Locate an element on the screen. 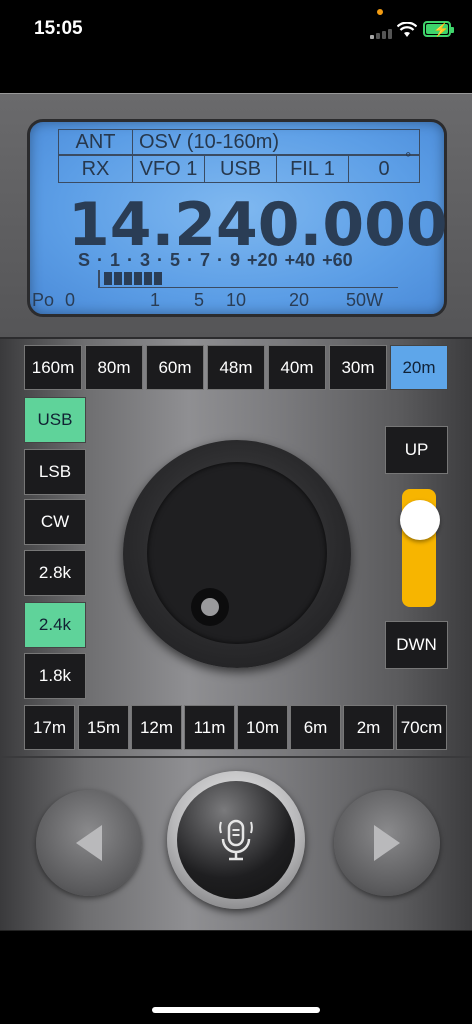  filter-button-2-4k: 2.4k is located at coordinates (55, 625).